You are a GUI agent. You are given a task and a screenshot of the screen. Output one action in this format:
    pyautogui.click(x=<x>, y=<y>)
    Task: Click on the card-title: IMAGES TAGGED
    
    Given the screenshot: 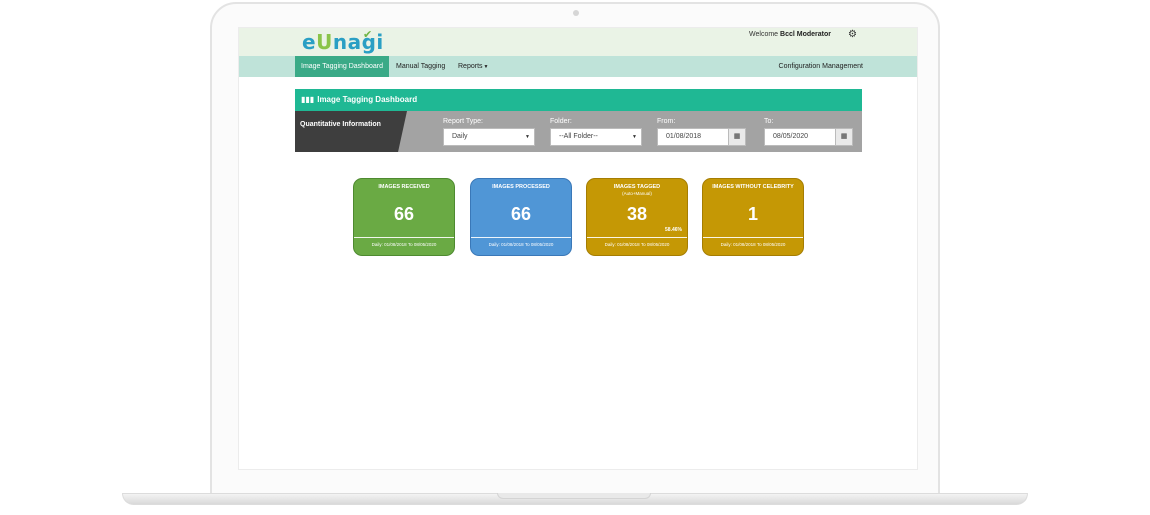 What is the action you would take?
    pyautogui.click(x=637, y=187)
    